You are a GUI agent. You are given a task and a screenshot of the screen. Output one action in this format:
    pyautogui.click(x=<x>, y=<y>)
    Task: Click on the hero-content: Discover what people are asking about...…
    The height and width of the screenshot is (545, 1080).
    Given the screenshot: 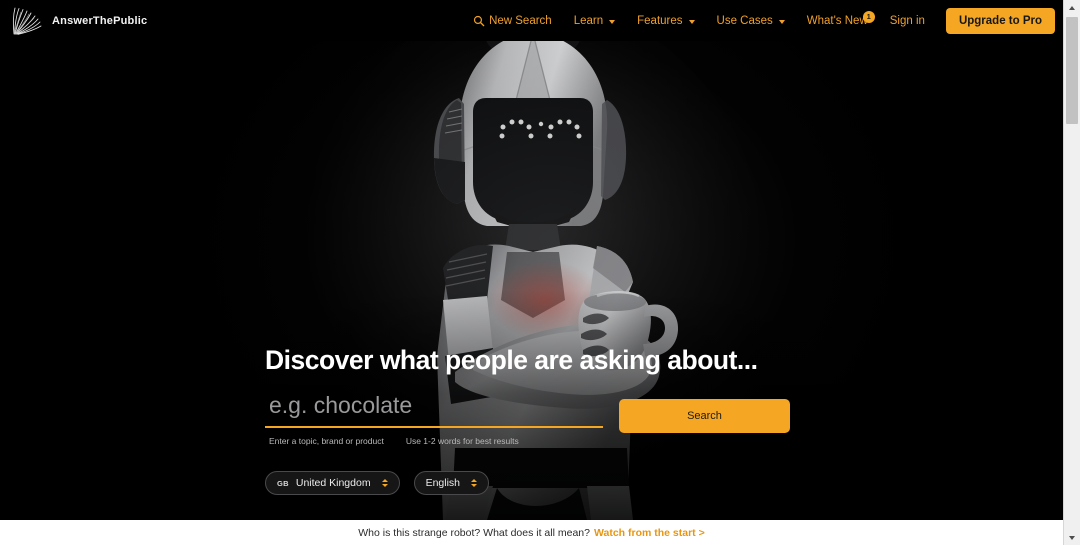 What is the action you would take?
    pyautogui.click(x=535, y=420)
    